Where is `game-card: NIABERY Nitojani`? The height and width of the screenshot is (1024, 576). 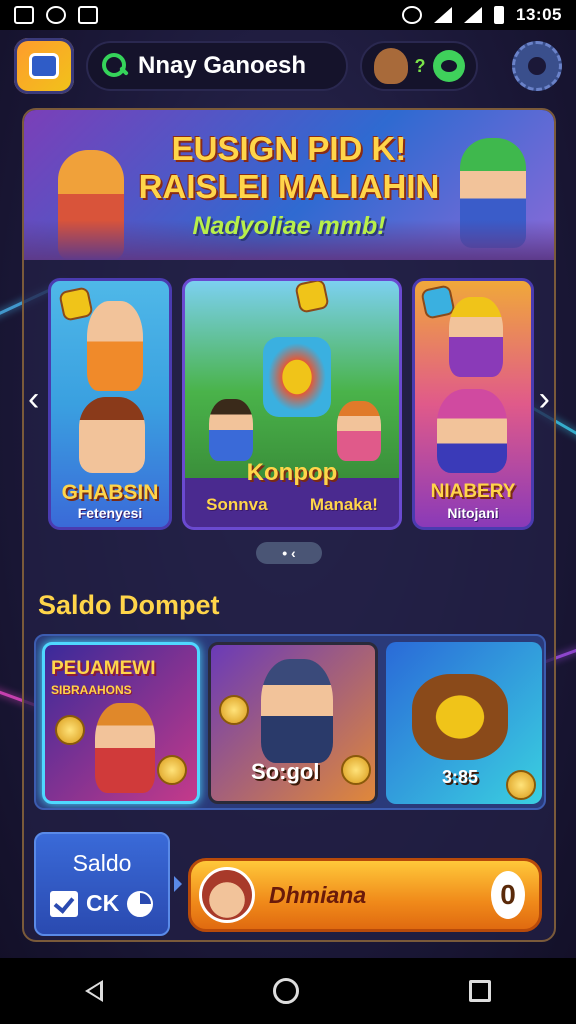 game-card: NIABERY Nitojani is located at coordinates (473, 404).